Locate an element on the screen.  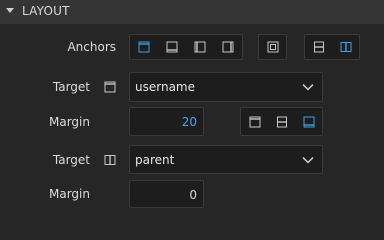
align-bottom-button is located at coordinates (308, 121).